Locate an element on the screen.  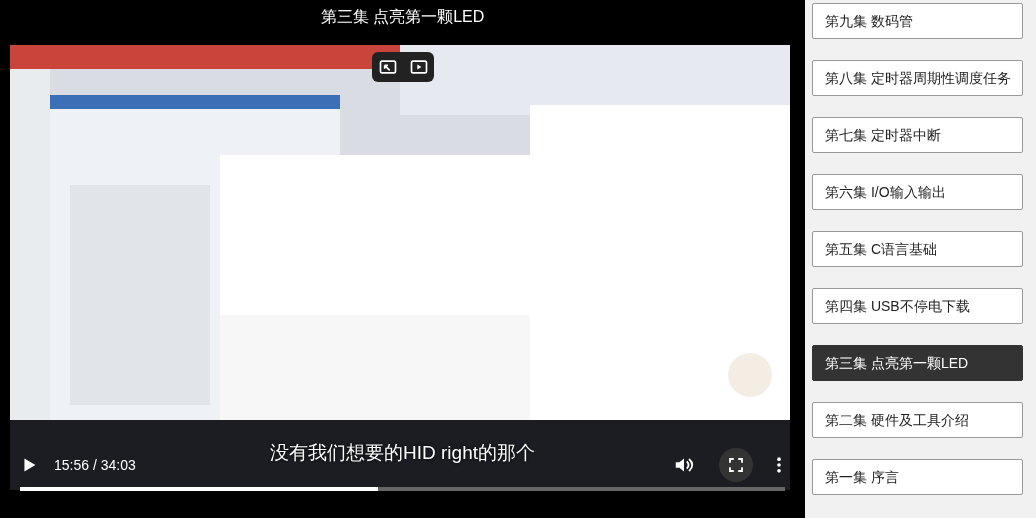
progress-bar is located at coordinates (402, 489).